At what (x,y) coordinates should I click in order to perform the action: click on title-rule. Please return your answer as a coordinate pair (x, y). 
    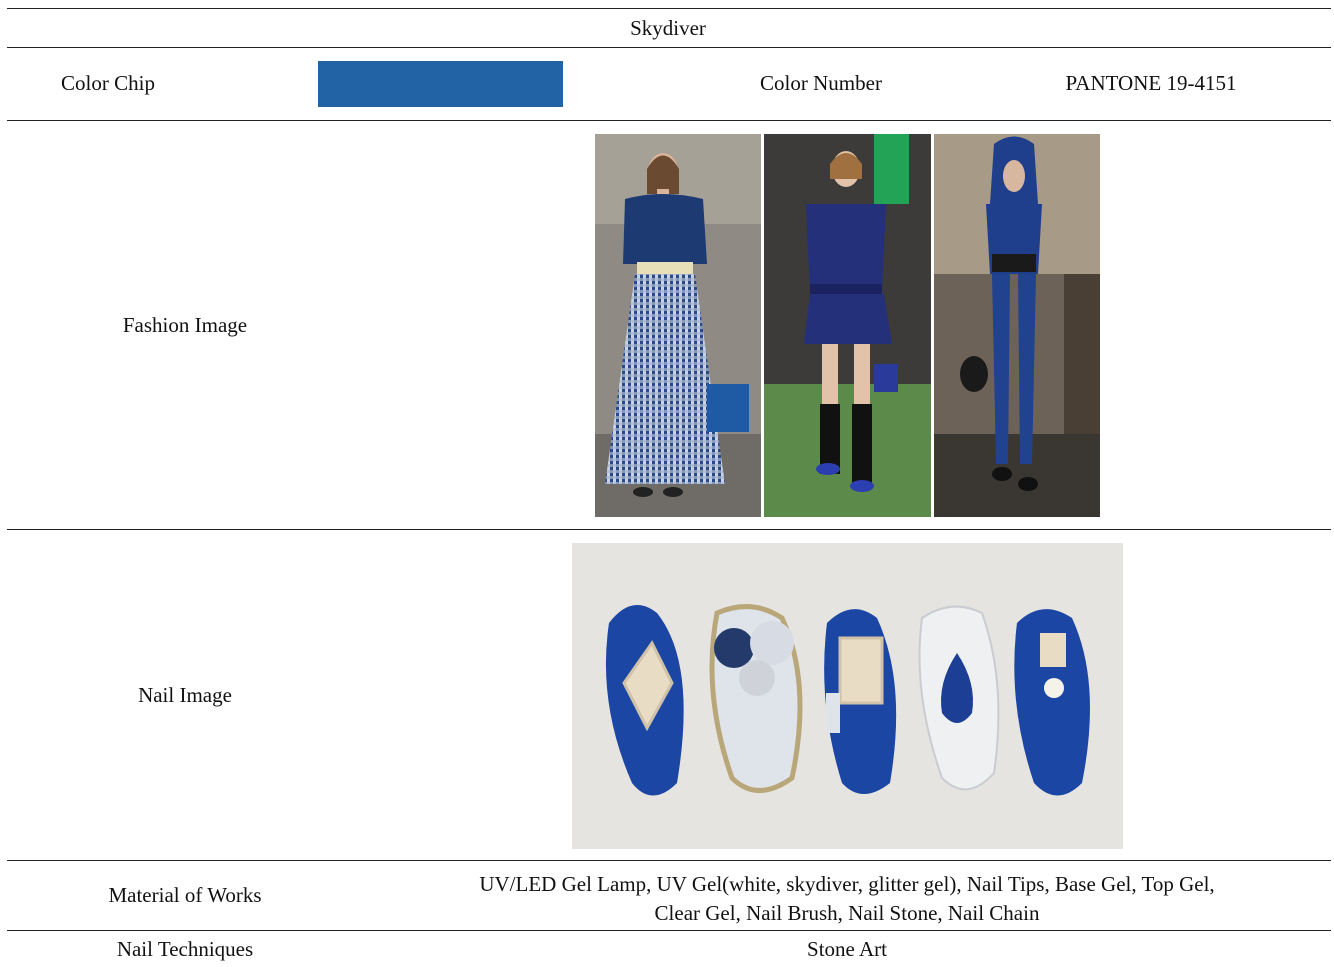
    Looking at the image, I should click on (669, 47).